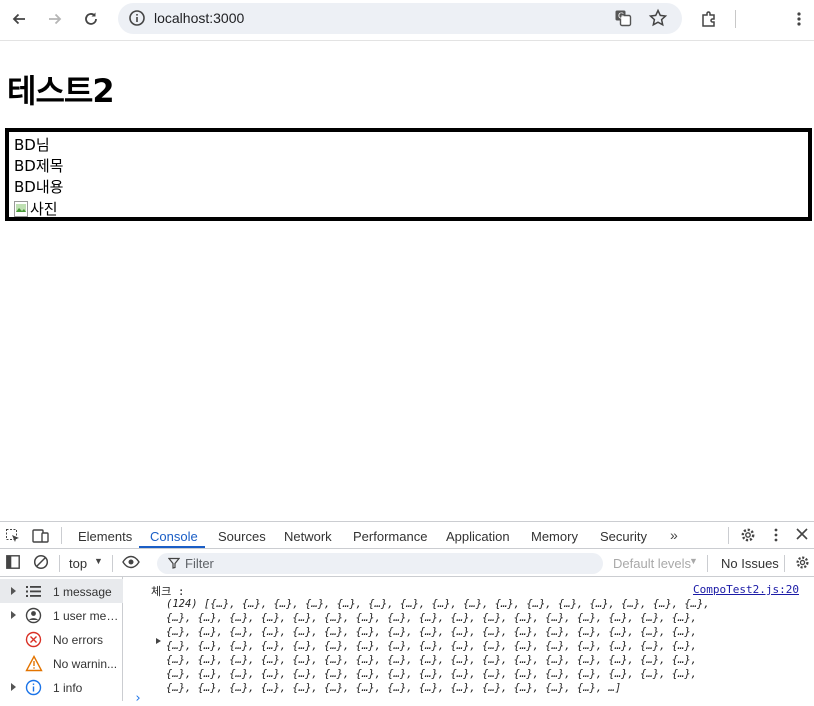 This screenshot has height=706, width=814. Describe the element at coordinates (34, 663) in the screenshot. I see `warning-icon` at that location.